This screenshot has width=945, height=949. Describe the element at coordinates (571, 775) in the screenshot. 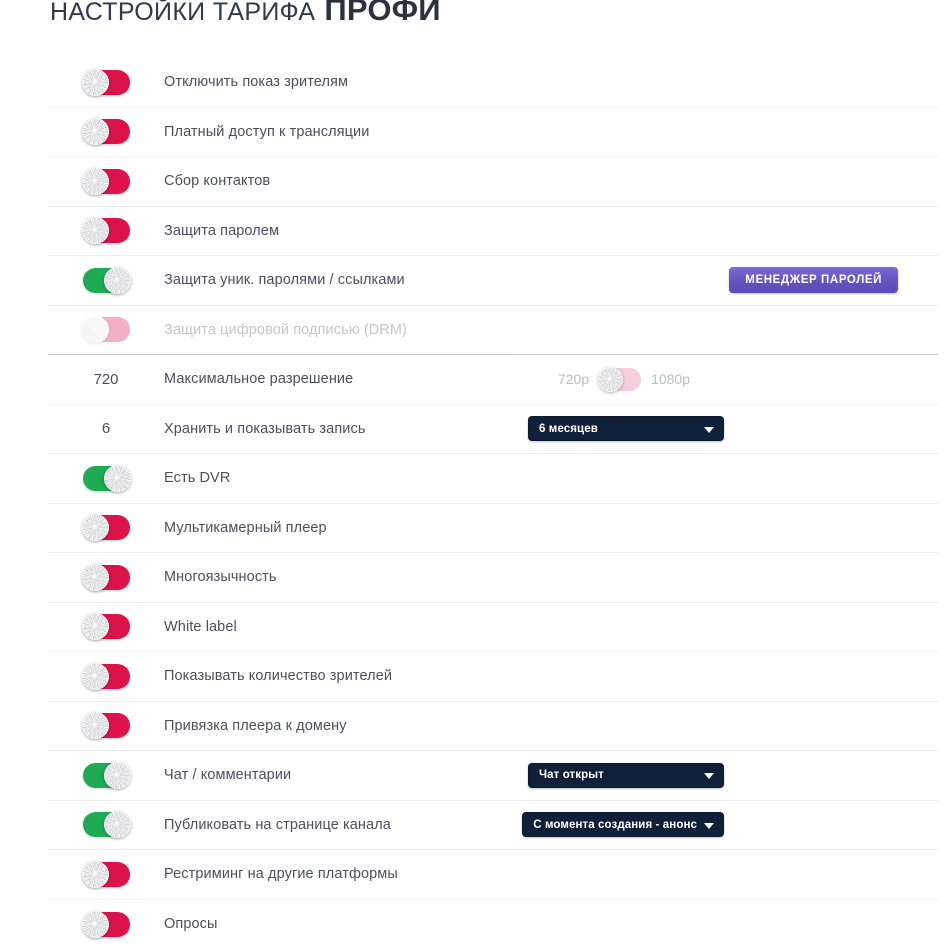

I see `dropdown-selected-value: Чат открыт` at that location.